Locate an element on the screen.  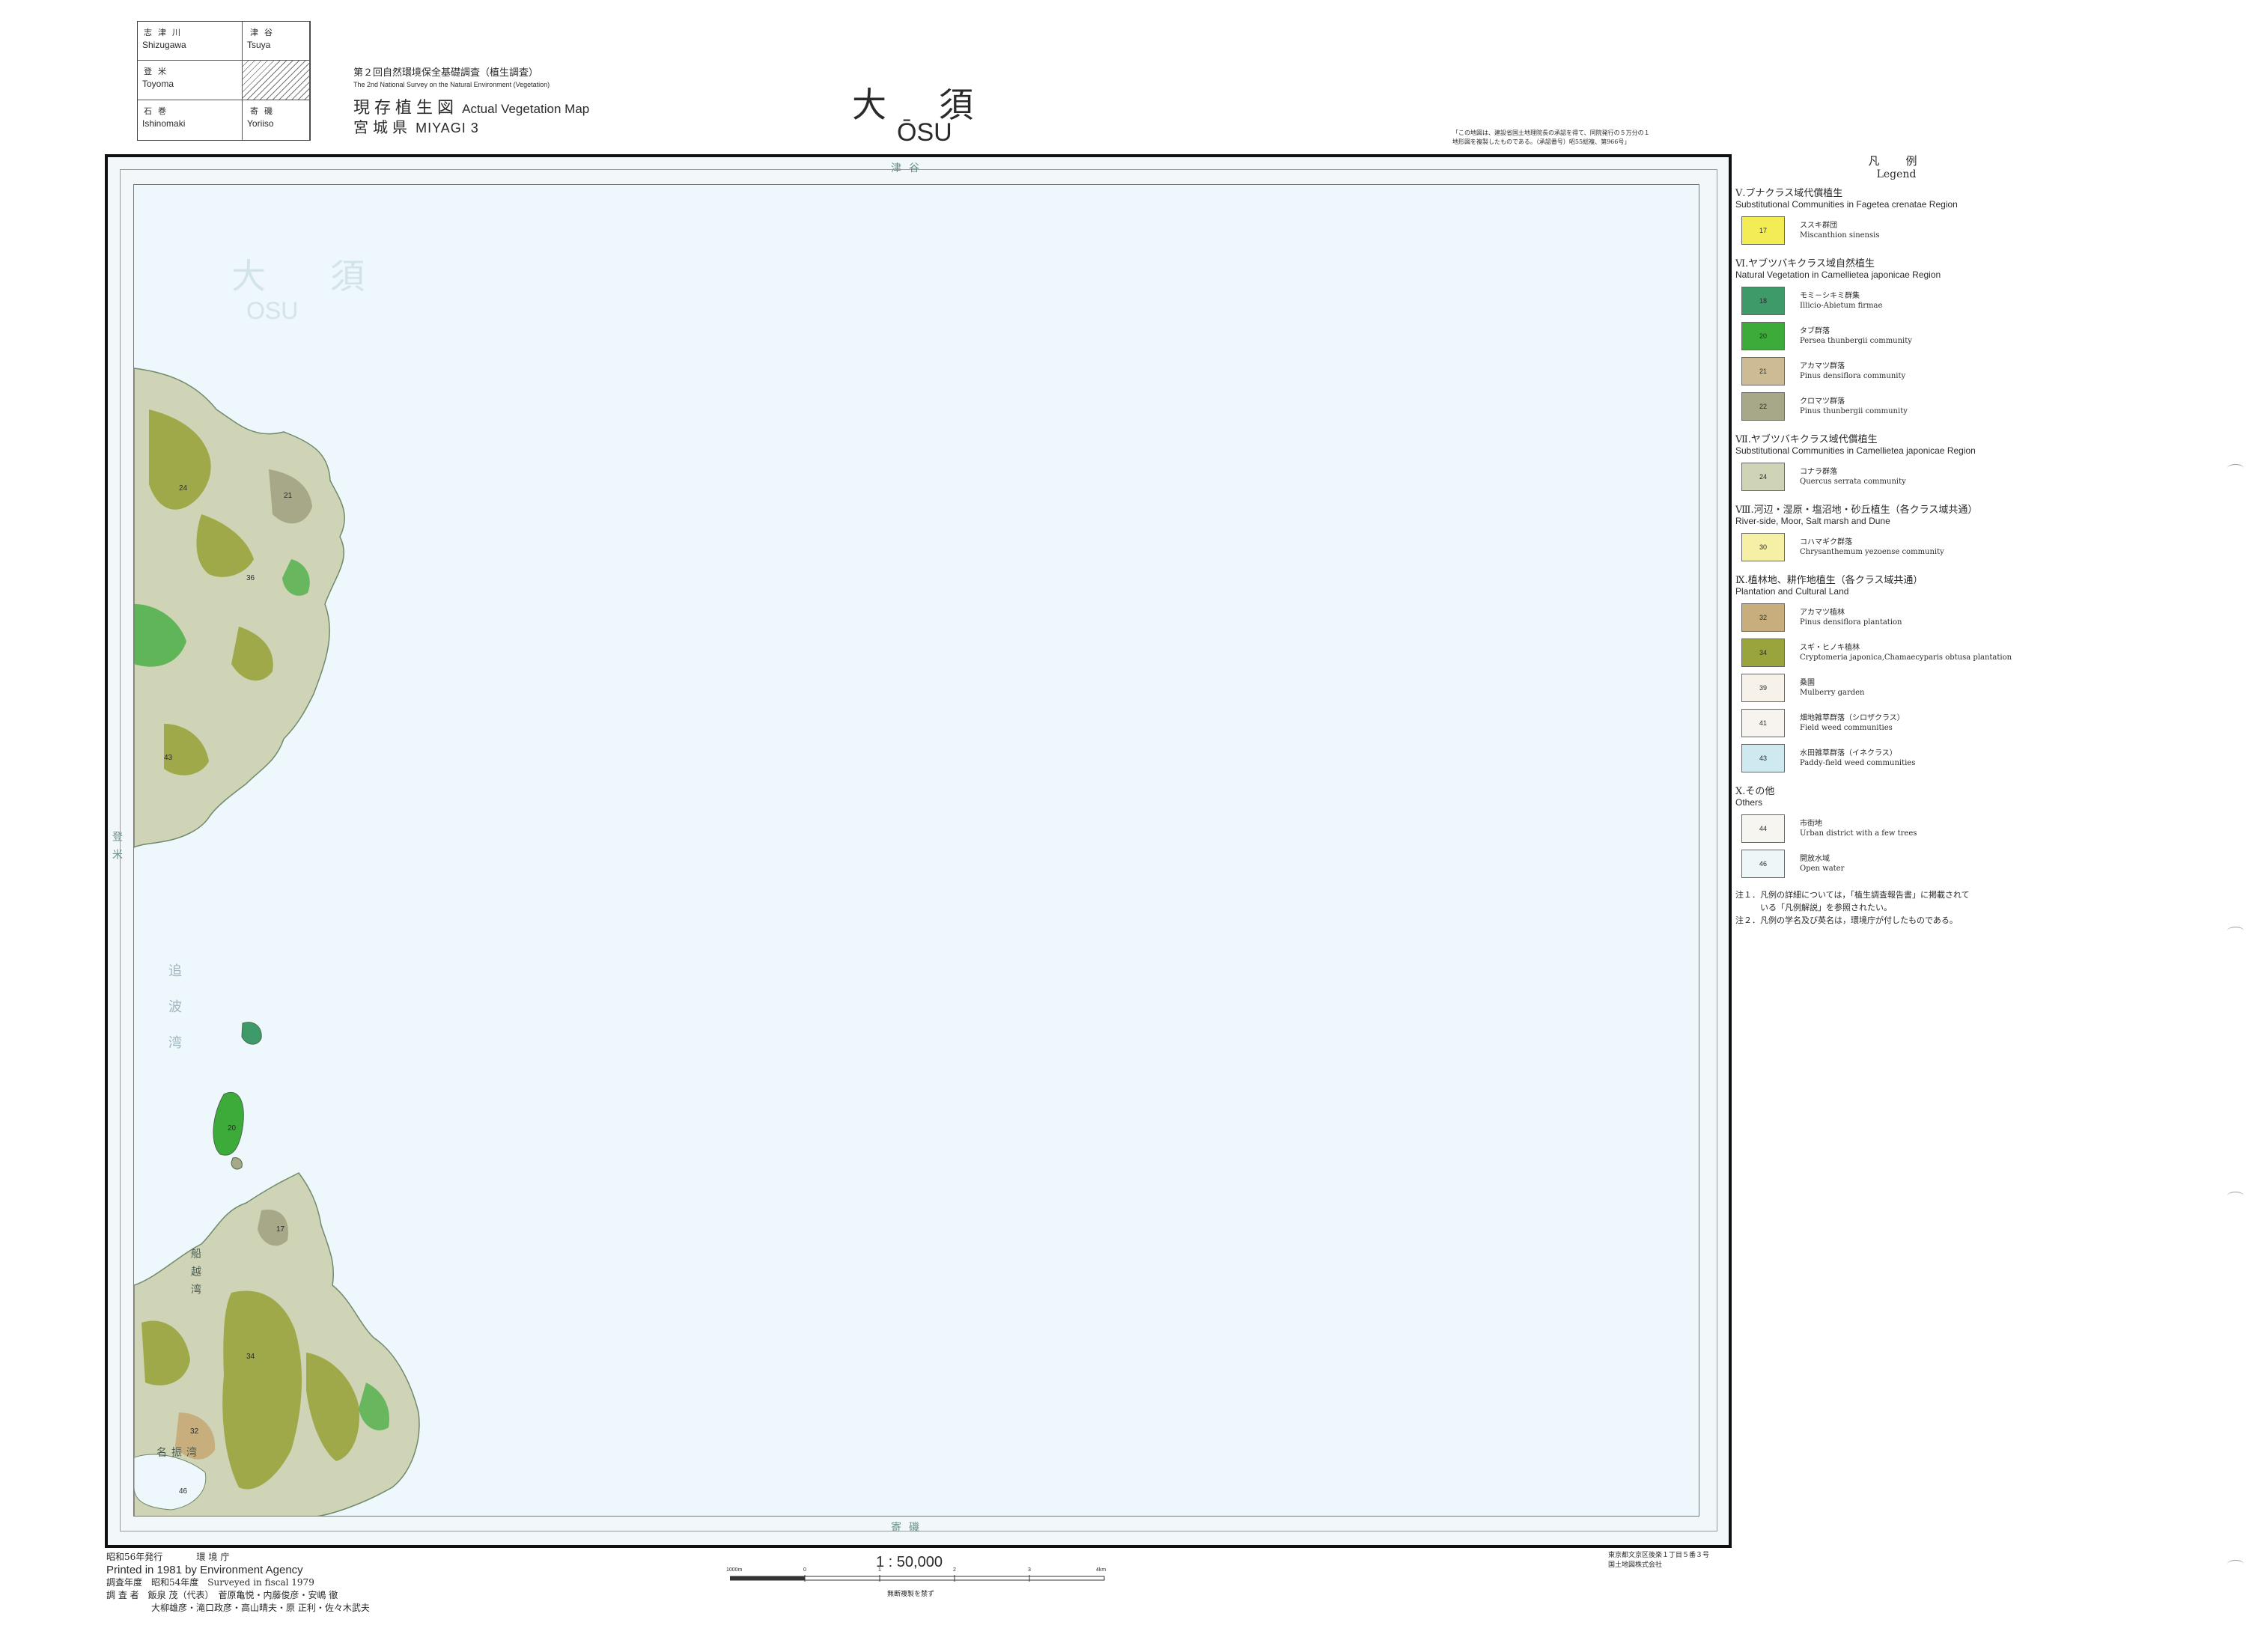
sheet-title-en: ŌSU is located at coordinates (924, 132).